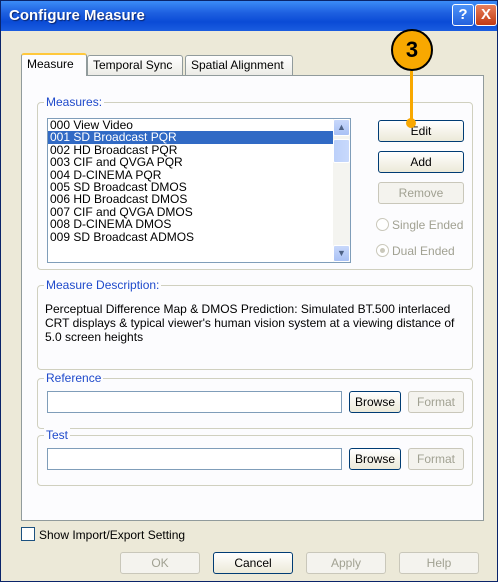 This screenshot has width=500, height=583. Describe the element at coordinates (253, 563) in the screenshot. I see `cancel-button: Cancel` at that location.